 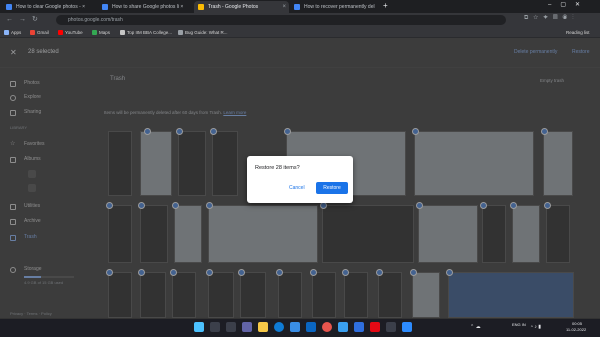 I want to click on tab-clear-photos: How to clear Google photos - ×, so click(x=49, y=7).